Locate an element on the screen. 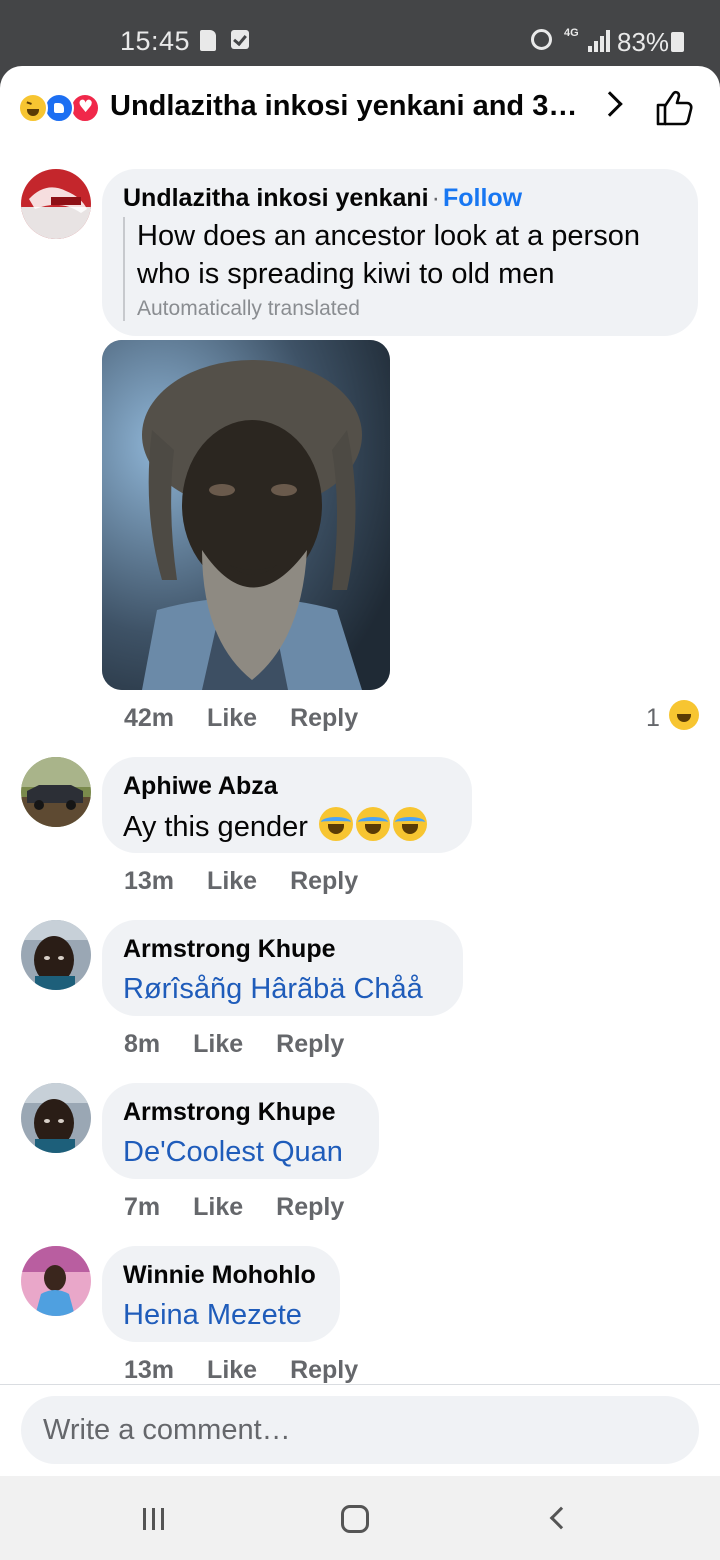  back-button is located at coordinates (560, 1518).